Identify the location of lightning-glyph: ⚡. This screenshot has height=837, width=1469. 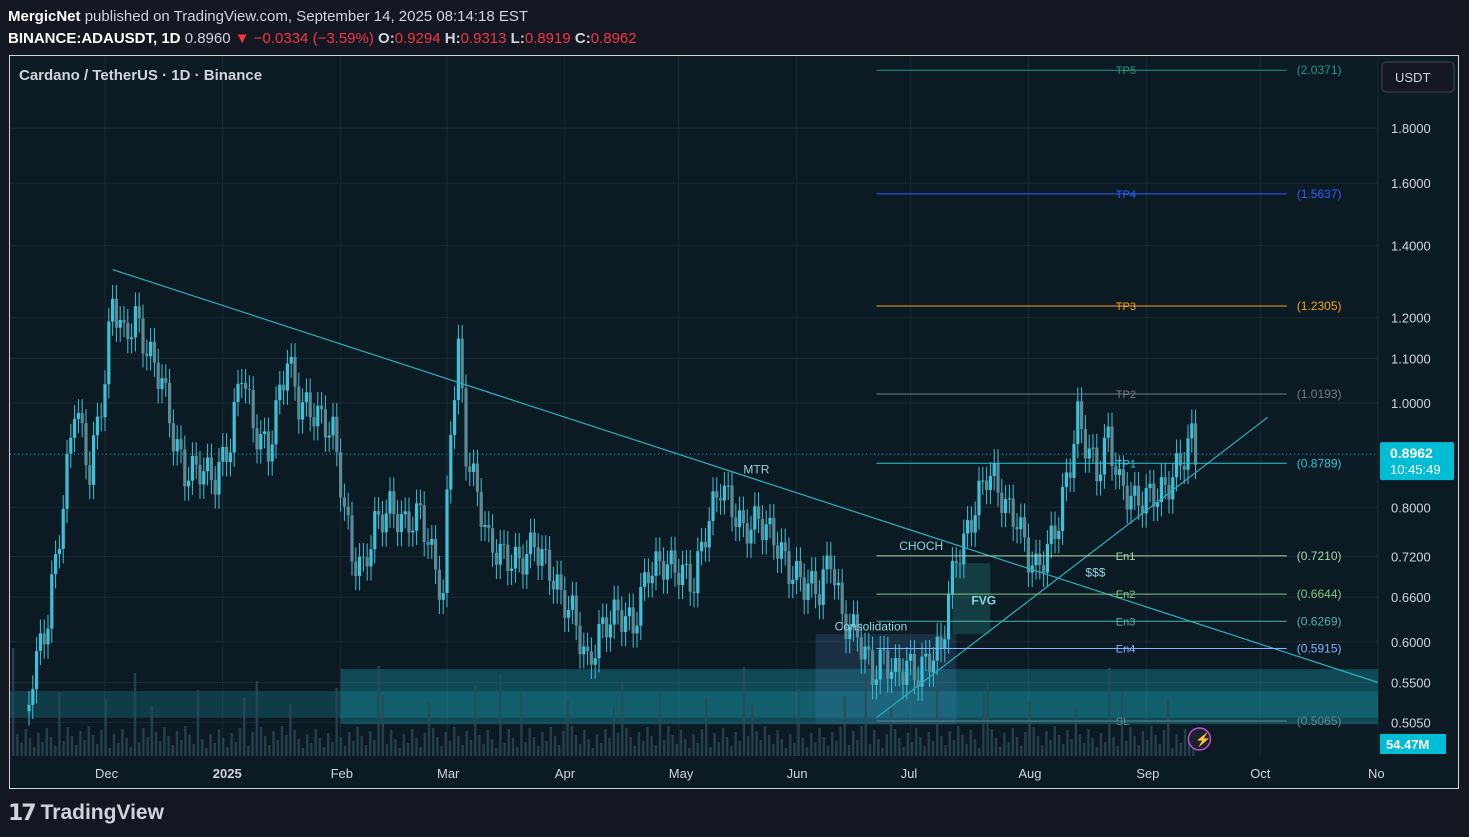
(1203, 740).